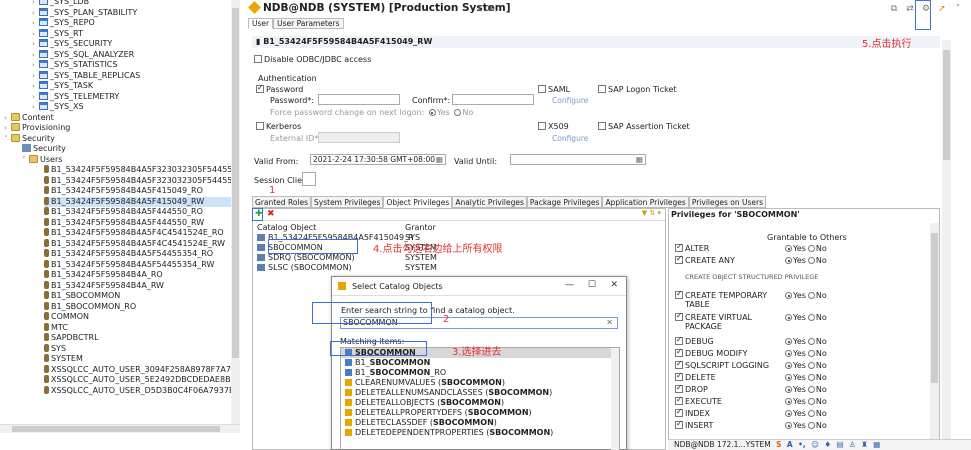 This screenshot has height=450, width=971. Describe the element at coordinates (135, 12) in the screenshot. I see `tree-item: › _SYS_PLAN_STABILITY` at that location.